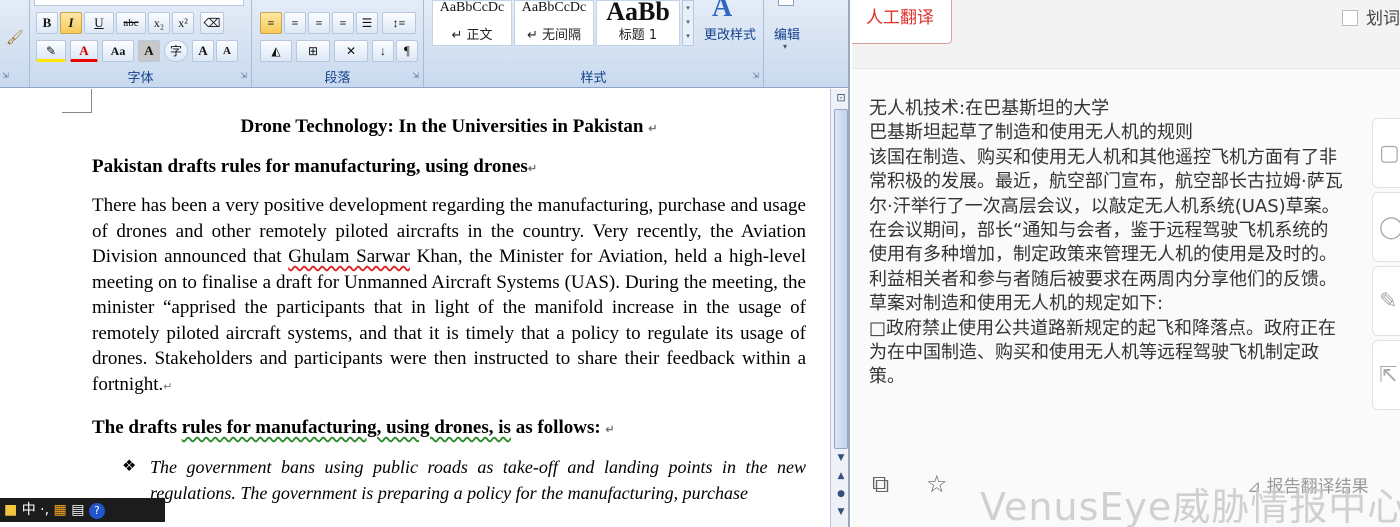 This screenshot has height=527, width=1400. I want to click on highlight-color-icon: ✎, so click(51, 51).